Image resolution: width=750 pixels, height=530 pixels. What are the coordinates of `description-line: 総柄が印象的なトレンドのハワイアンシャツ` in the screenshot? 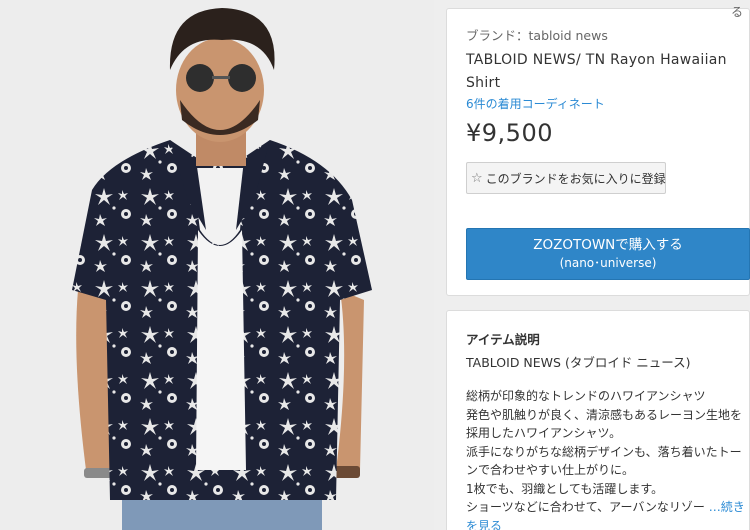 It's located at (586, 396).